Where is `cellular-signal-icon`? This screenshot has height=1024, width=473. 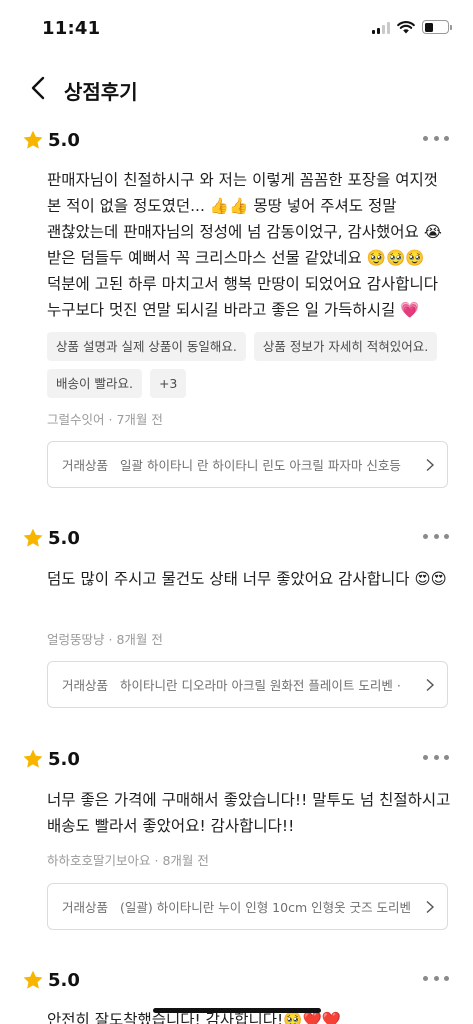 cellular-signal-icon is located at coordinates (381, 27).